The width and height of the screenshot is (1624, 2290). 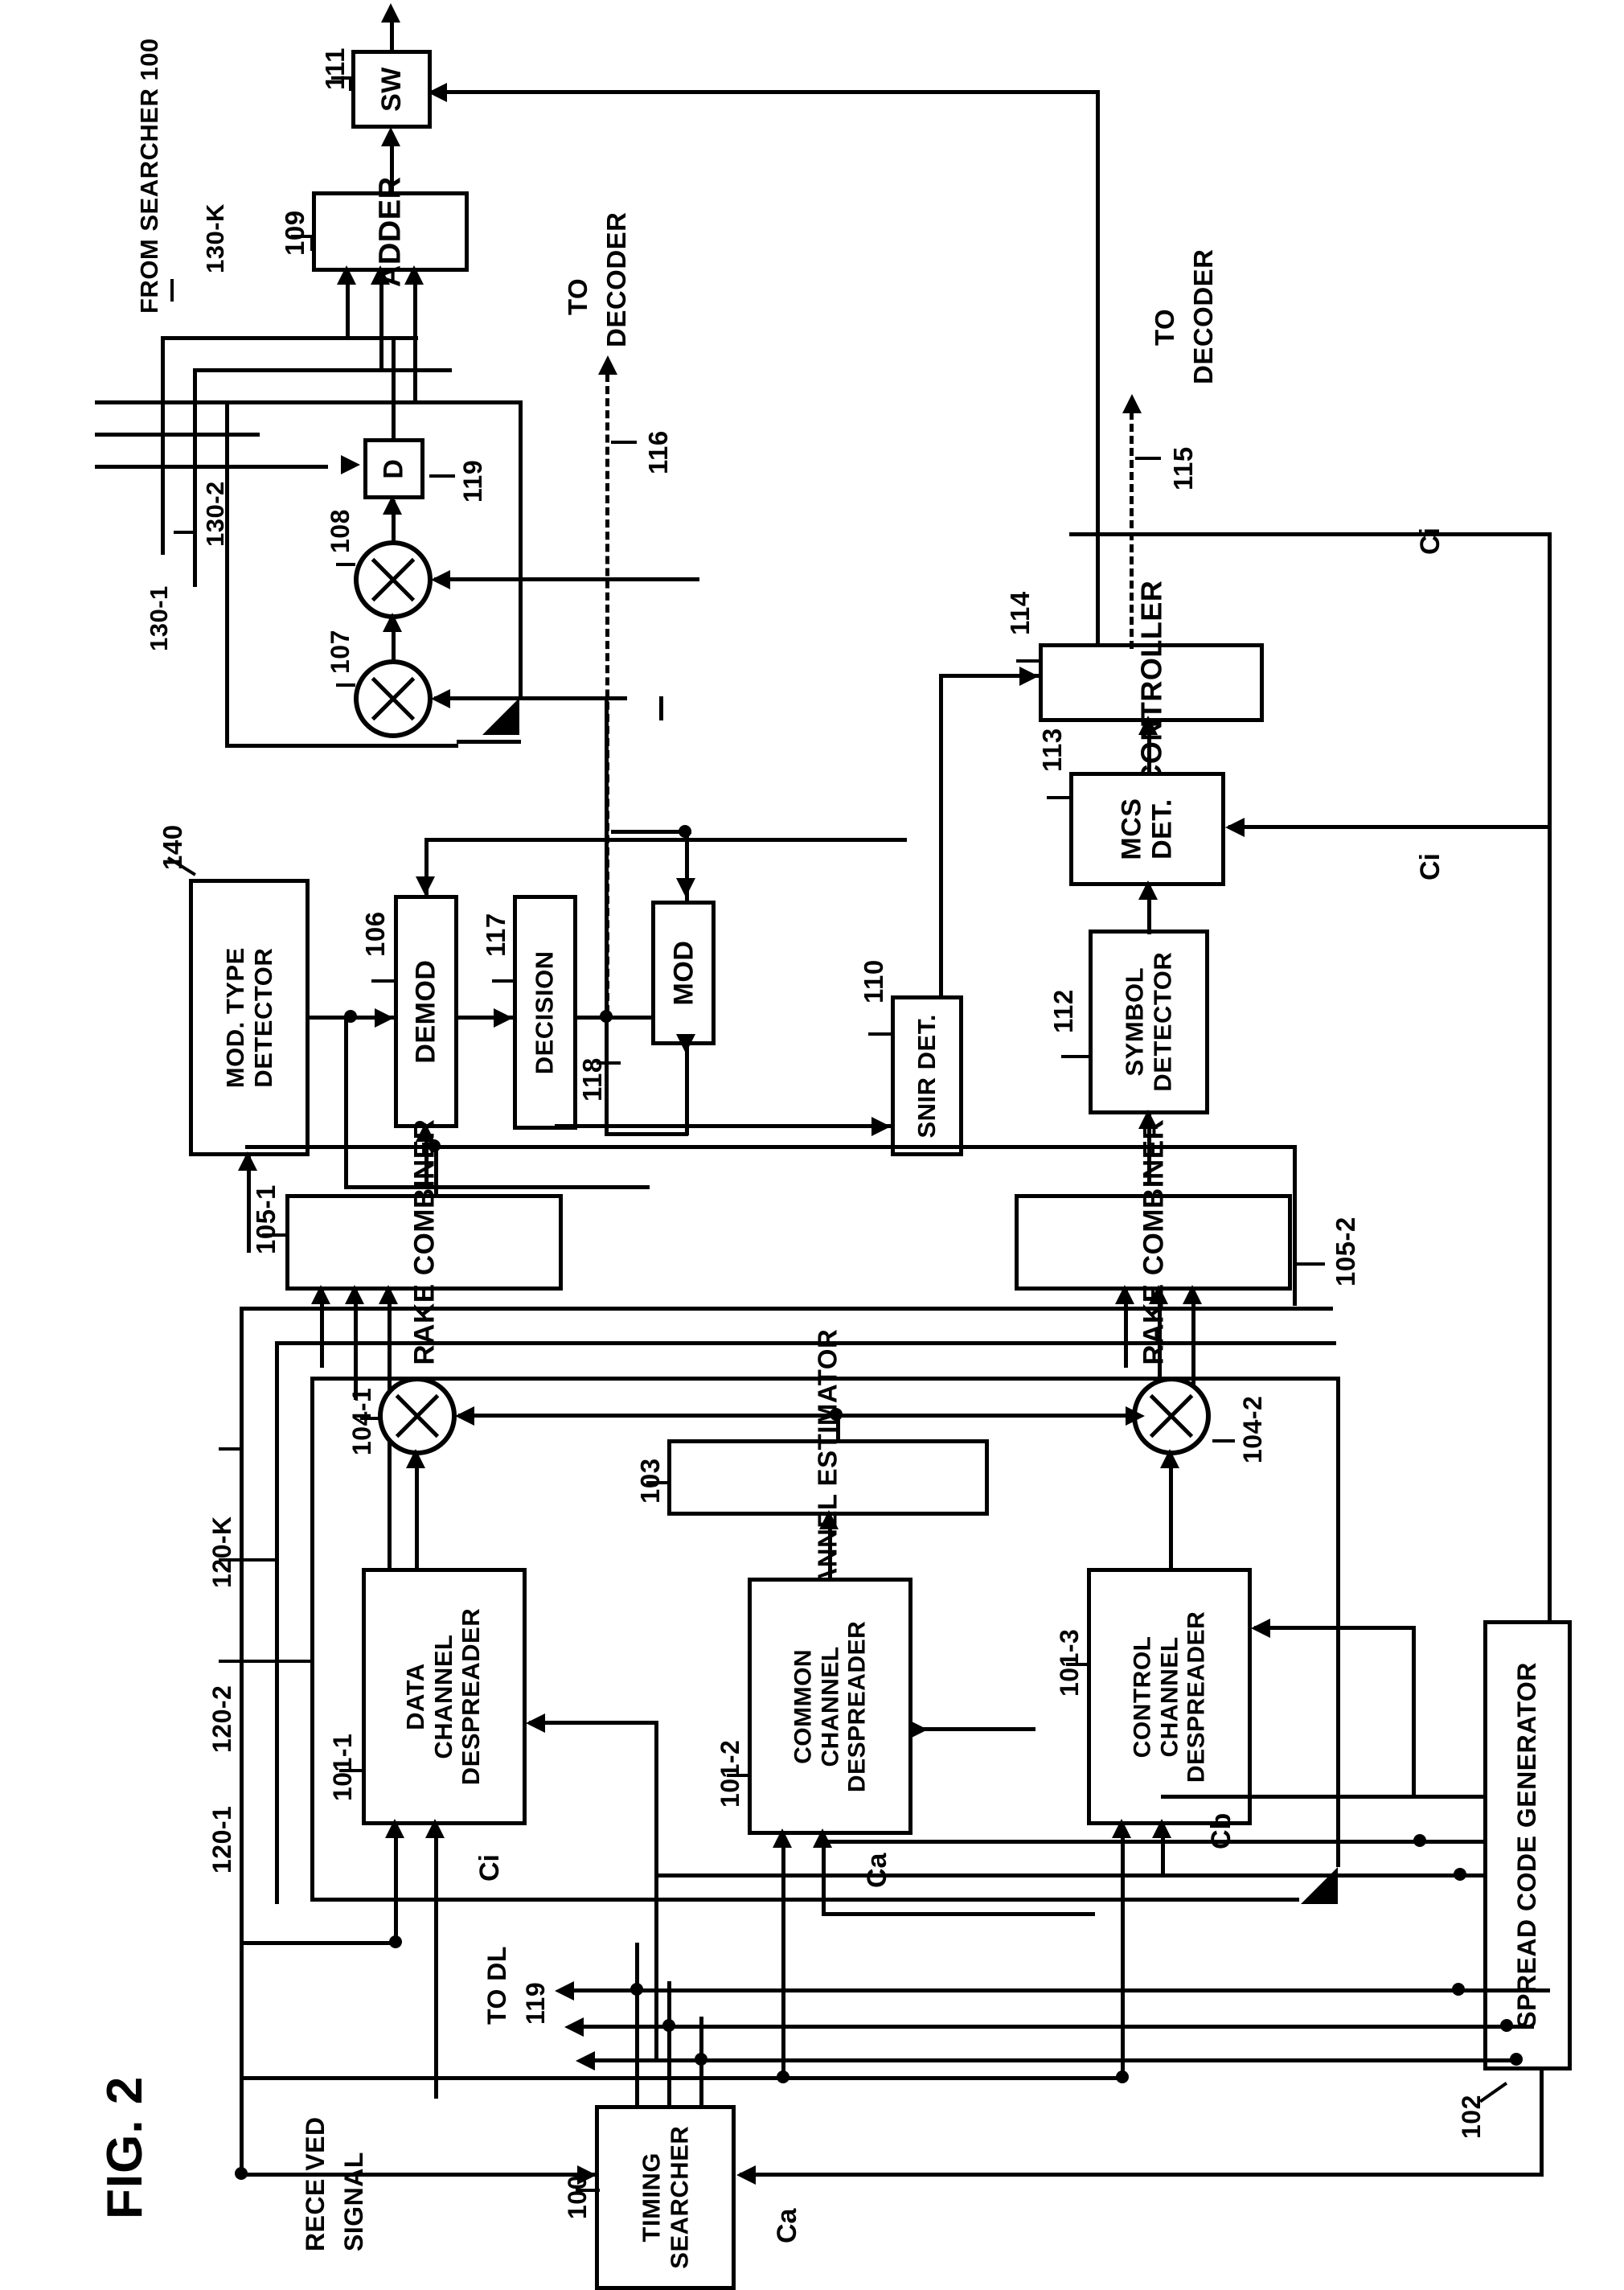 I want to click on ca-to-timing-line, so click(x=1142, y=2175).